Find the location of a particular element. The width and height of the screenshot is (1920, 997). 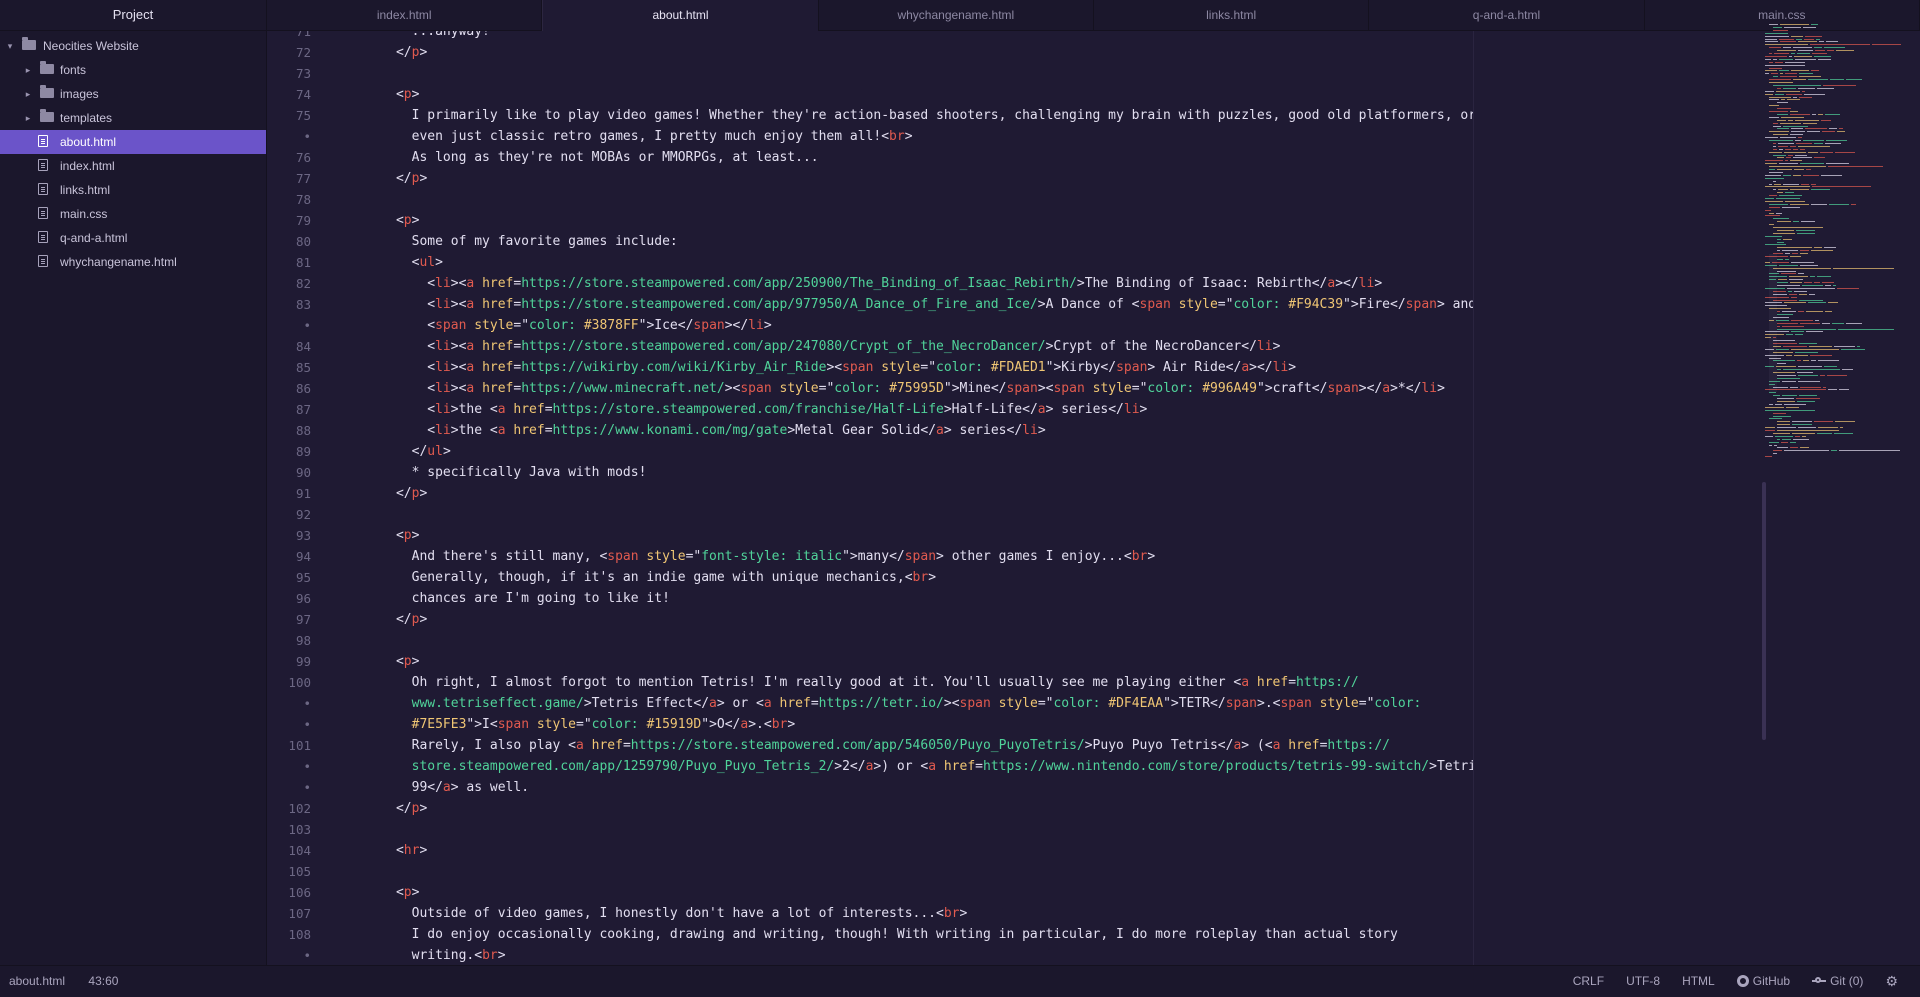

tree-root-folder: ▾ Neocities Website is located at coordinates (133, 46).